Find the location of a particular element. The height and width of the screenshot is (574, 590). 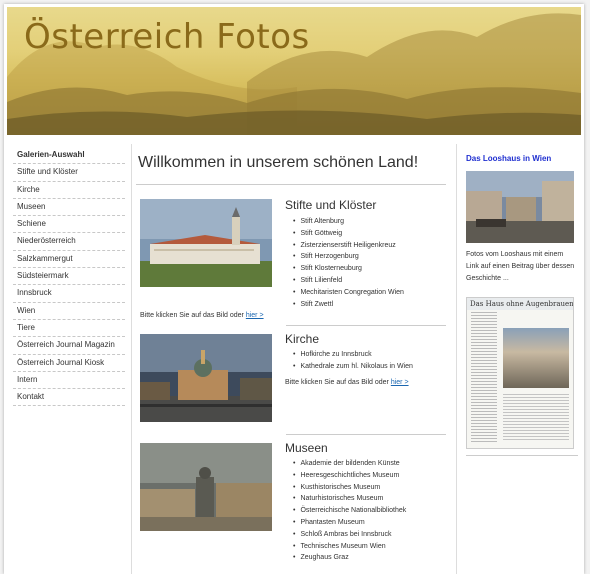

looshaus-photo is located at coordinates (520, 207).